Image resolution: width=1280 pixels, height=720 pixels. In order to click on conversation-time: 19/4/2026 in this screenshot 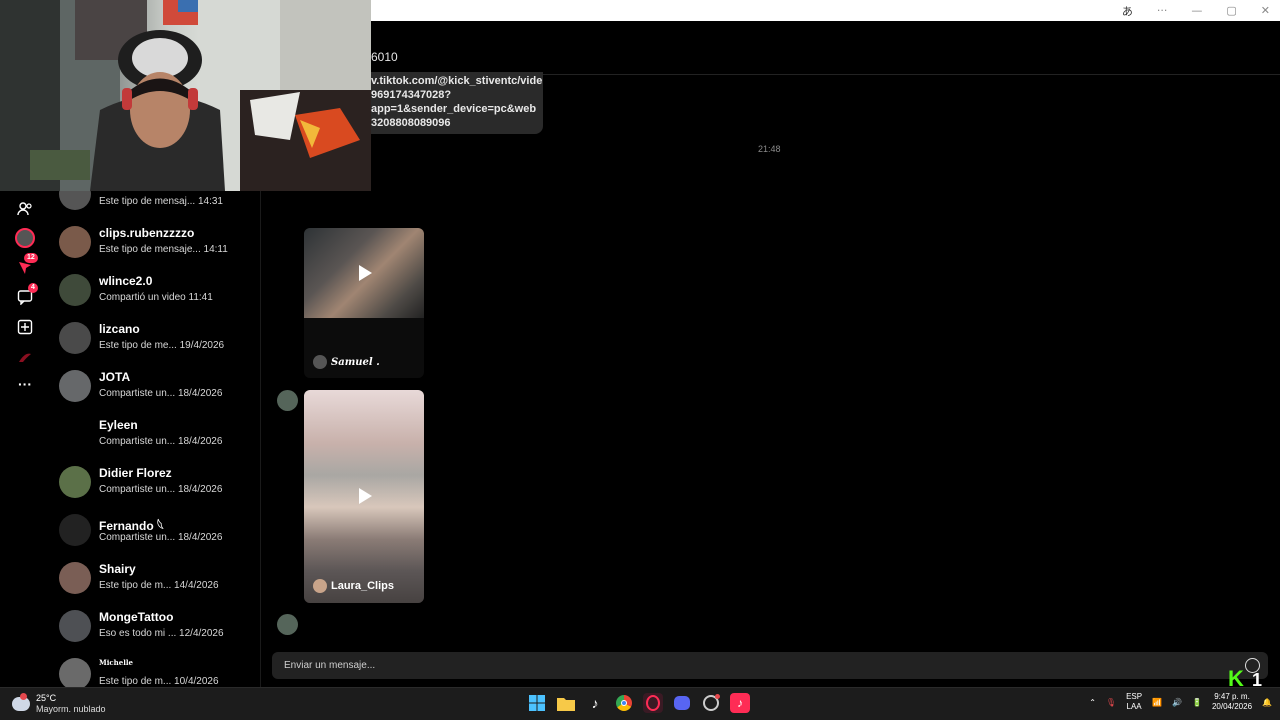, I will do `click(202, 345)`.